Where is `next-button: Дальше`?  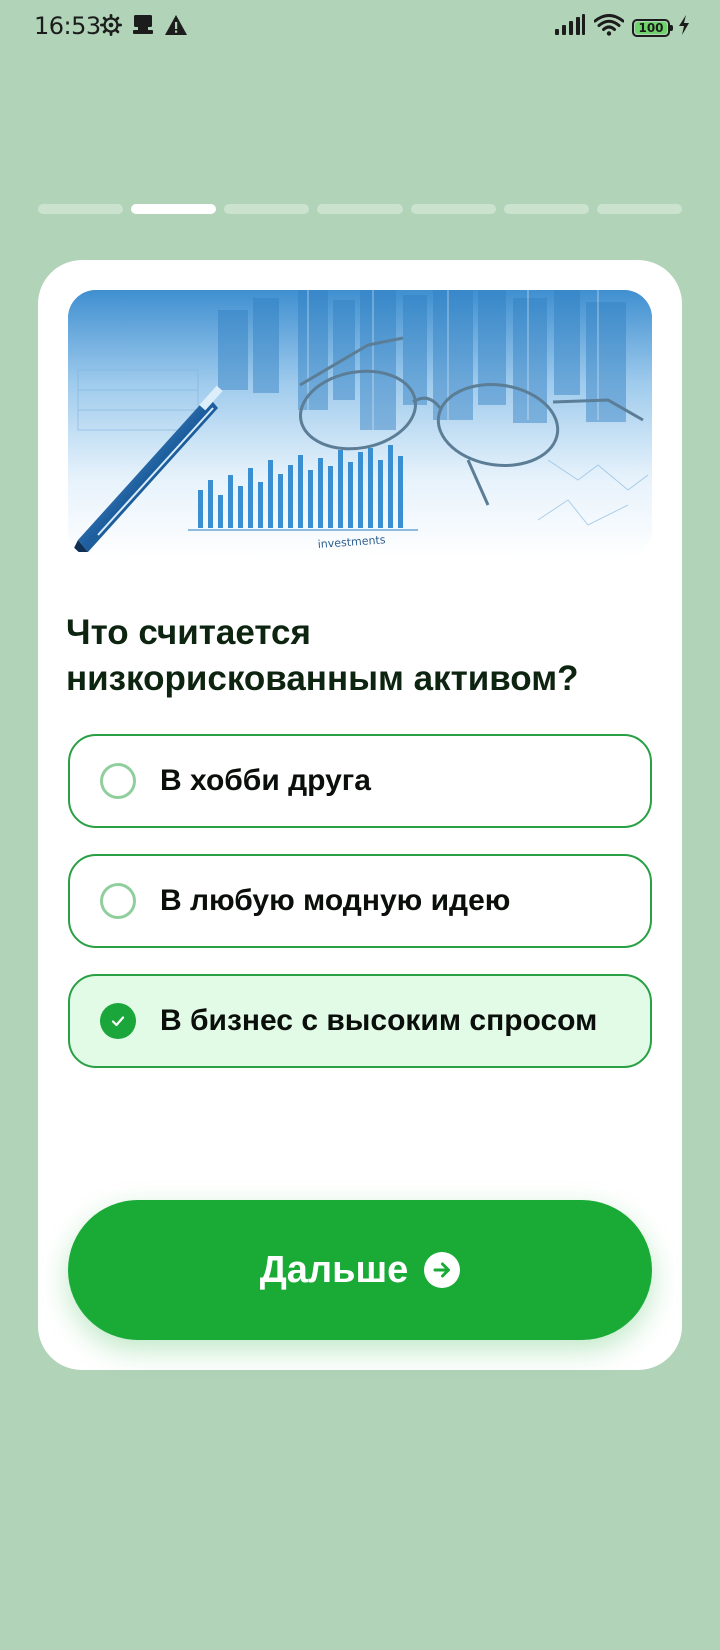 next-button: Дальше is located at coordinates (360, 1270).